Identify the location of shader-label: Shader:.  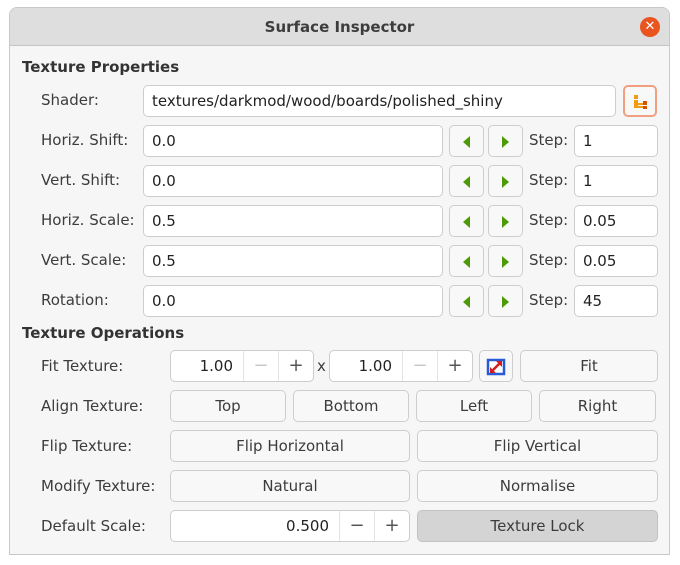
(70, 100).